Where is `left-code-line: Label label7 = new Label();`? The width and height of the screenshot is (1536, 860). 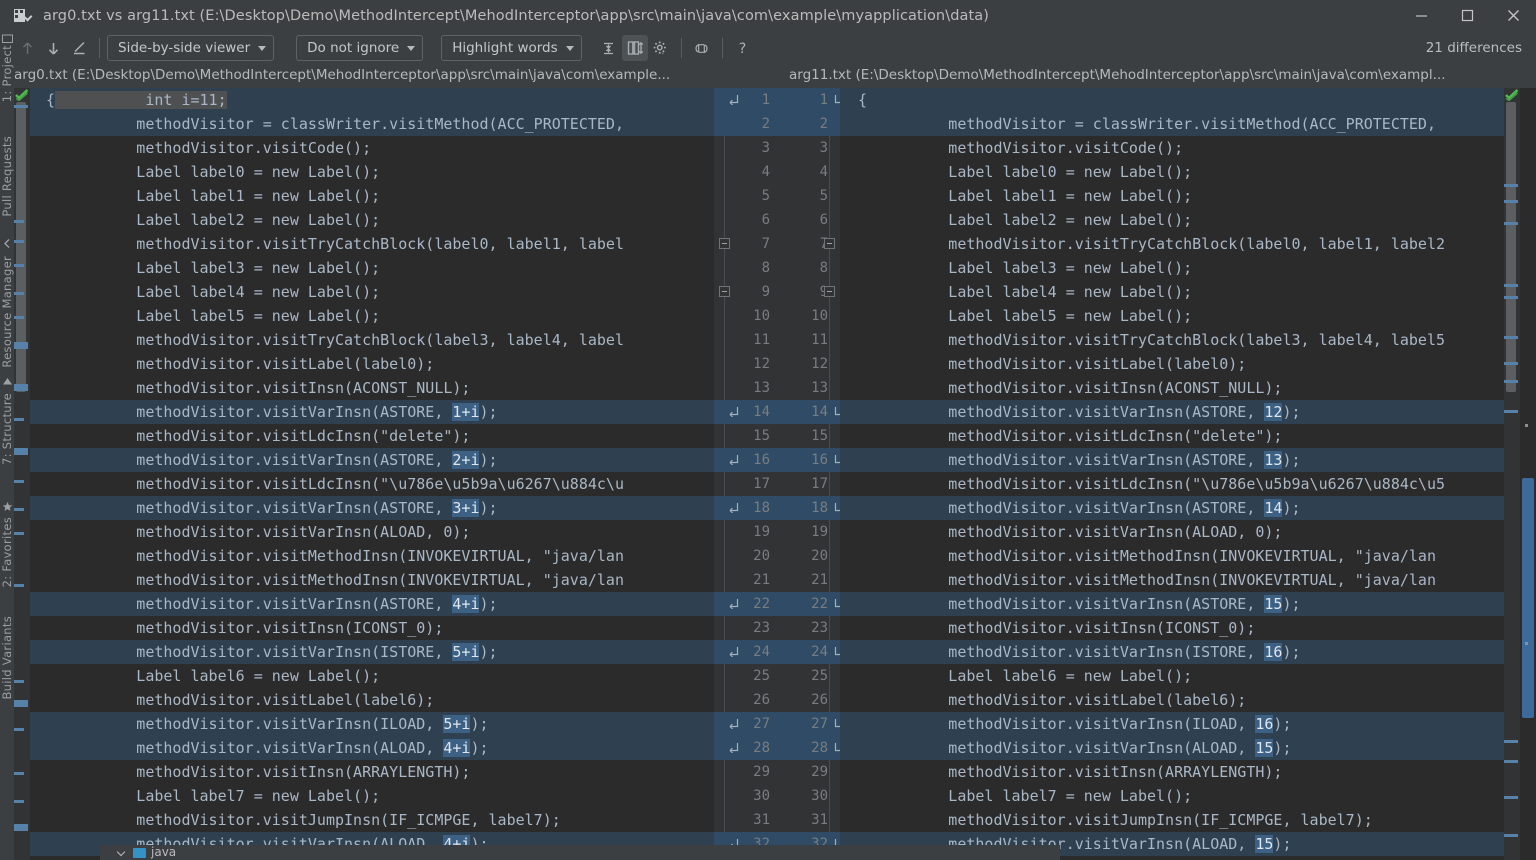
left-code-line: Label label7 = new Label(); is located at coordinates (372, 796).